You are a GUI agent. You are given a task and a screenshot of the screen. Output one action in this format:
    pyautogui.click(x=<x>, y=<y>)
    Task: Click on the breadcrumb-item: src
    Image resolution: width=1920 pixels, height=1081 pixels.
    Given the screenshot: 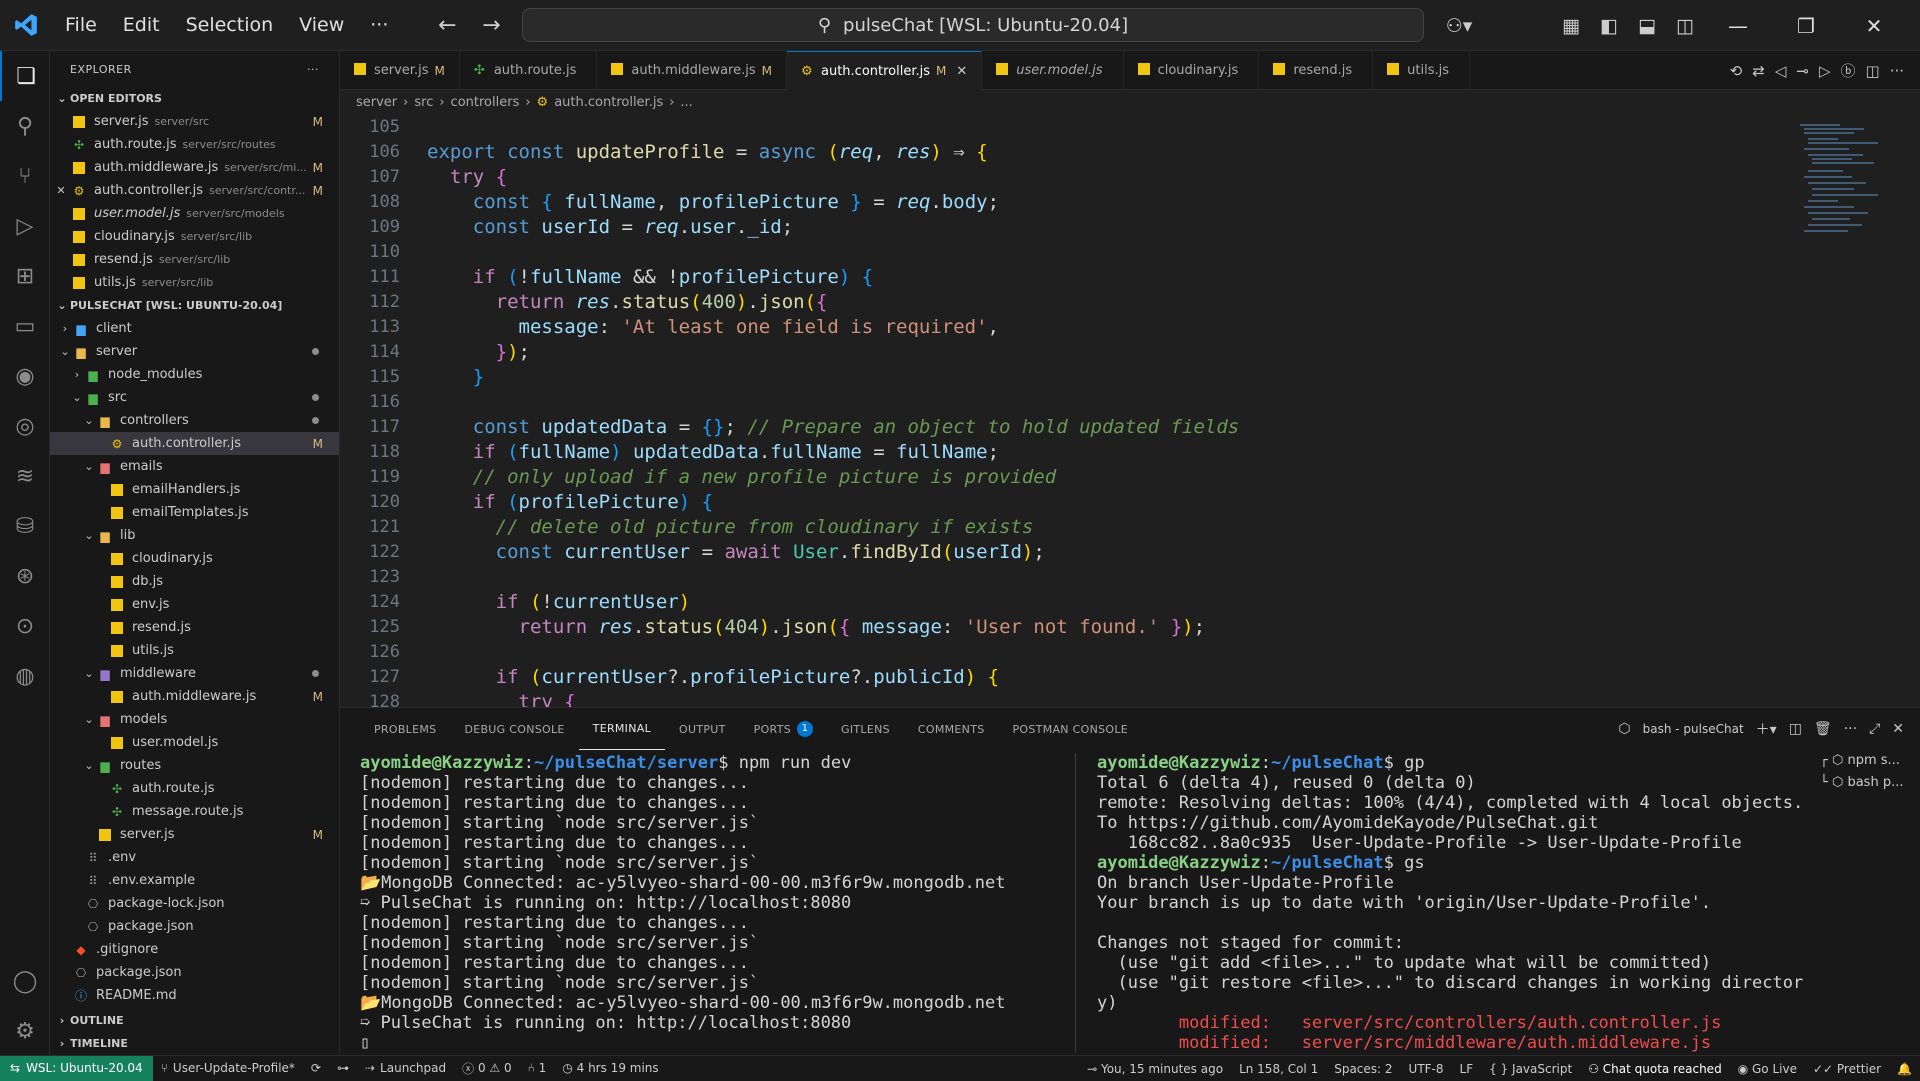 What is the action you would take?
    pyautogui.click(x=423, y=102)
    